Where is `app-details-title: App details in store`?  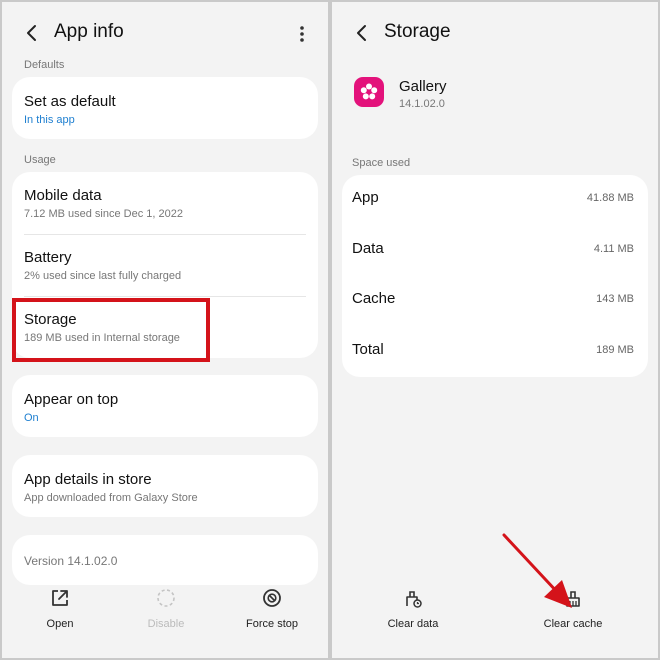 app-details-title: App details in store is located at coordinates (88, 479).